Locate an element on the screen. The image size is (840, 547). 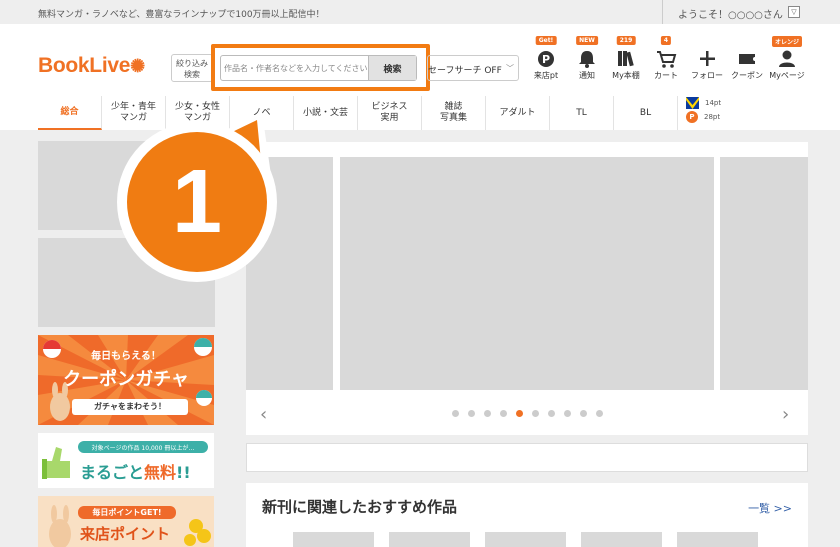
callout-pointer is located at coordinates (247, 147).